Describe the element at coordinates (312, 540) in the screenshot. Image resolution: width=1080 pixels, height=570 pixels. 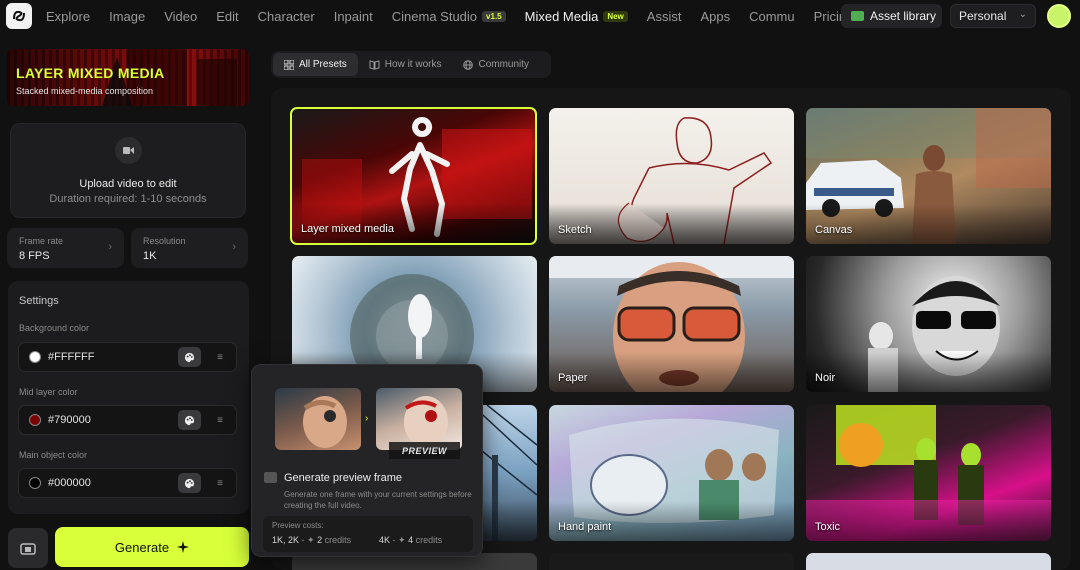
I see `cost-low-res: 1K, 2K - ✦ 2 credits` at that location.